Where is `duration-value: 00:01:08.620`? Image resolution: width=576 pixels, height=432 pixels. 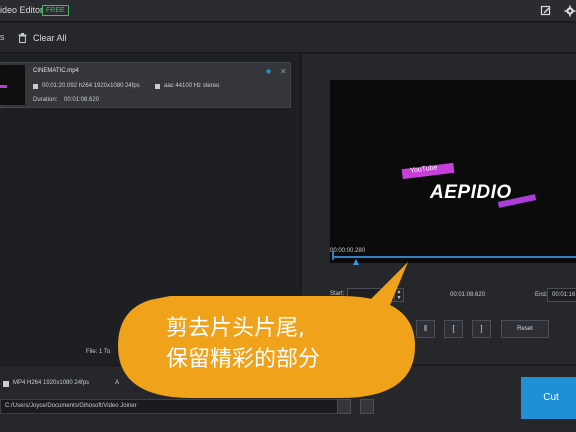
duration-value: 00:01:08.620 is located at coordinates (82, 100).